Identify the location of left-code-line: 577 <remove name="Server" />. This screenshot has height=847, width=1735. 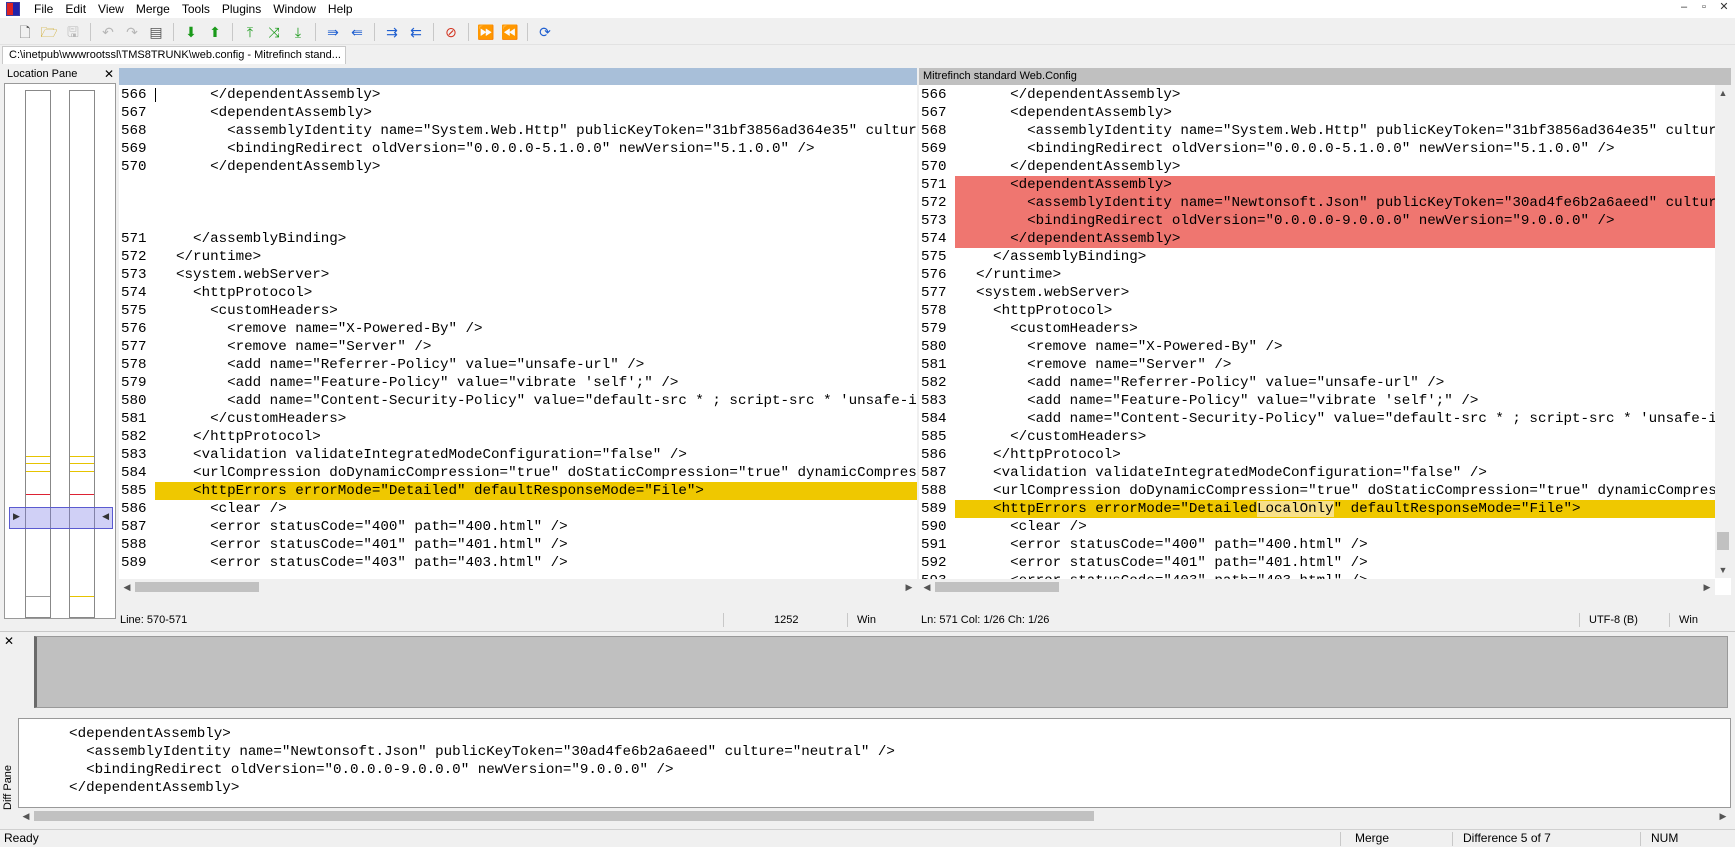
(518, 347).